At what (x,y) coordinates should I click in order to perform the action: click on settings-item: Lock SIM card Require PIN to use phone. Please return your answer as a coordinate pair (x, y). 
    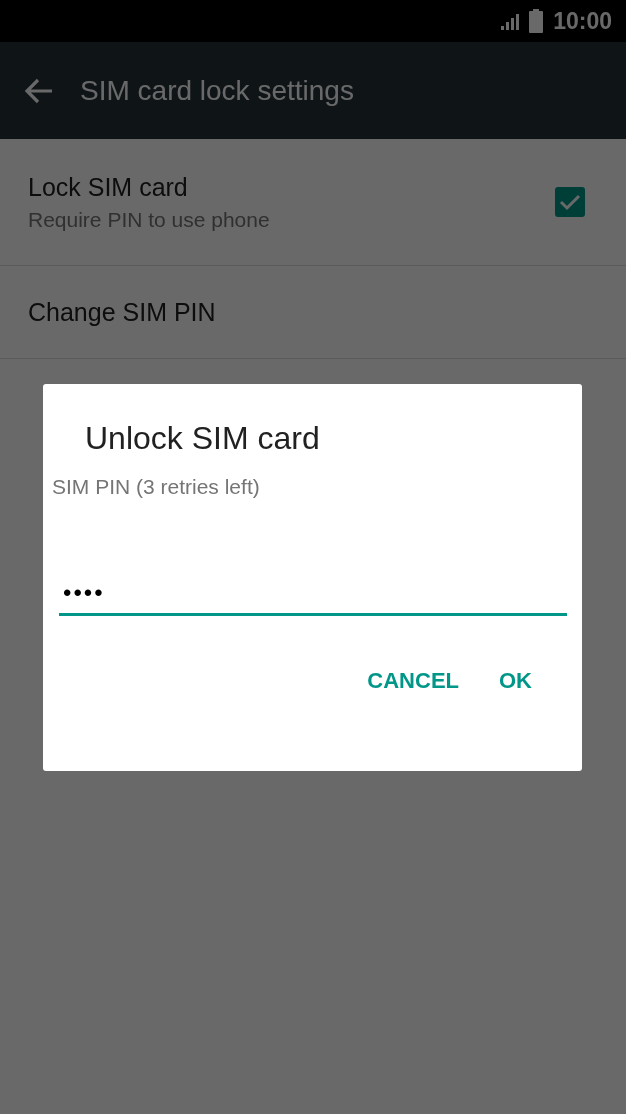
    Looking at the image, I should click on (313, 202).